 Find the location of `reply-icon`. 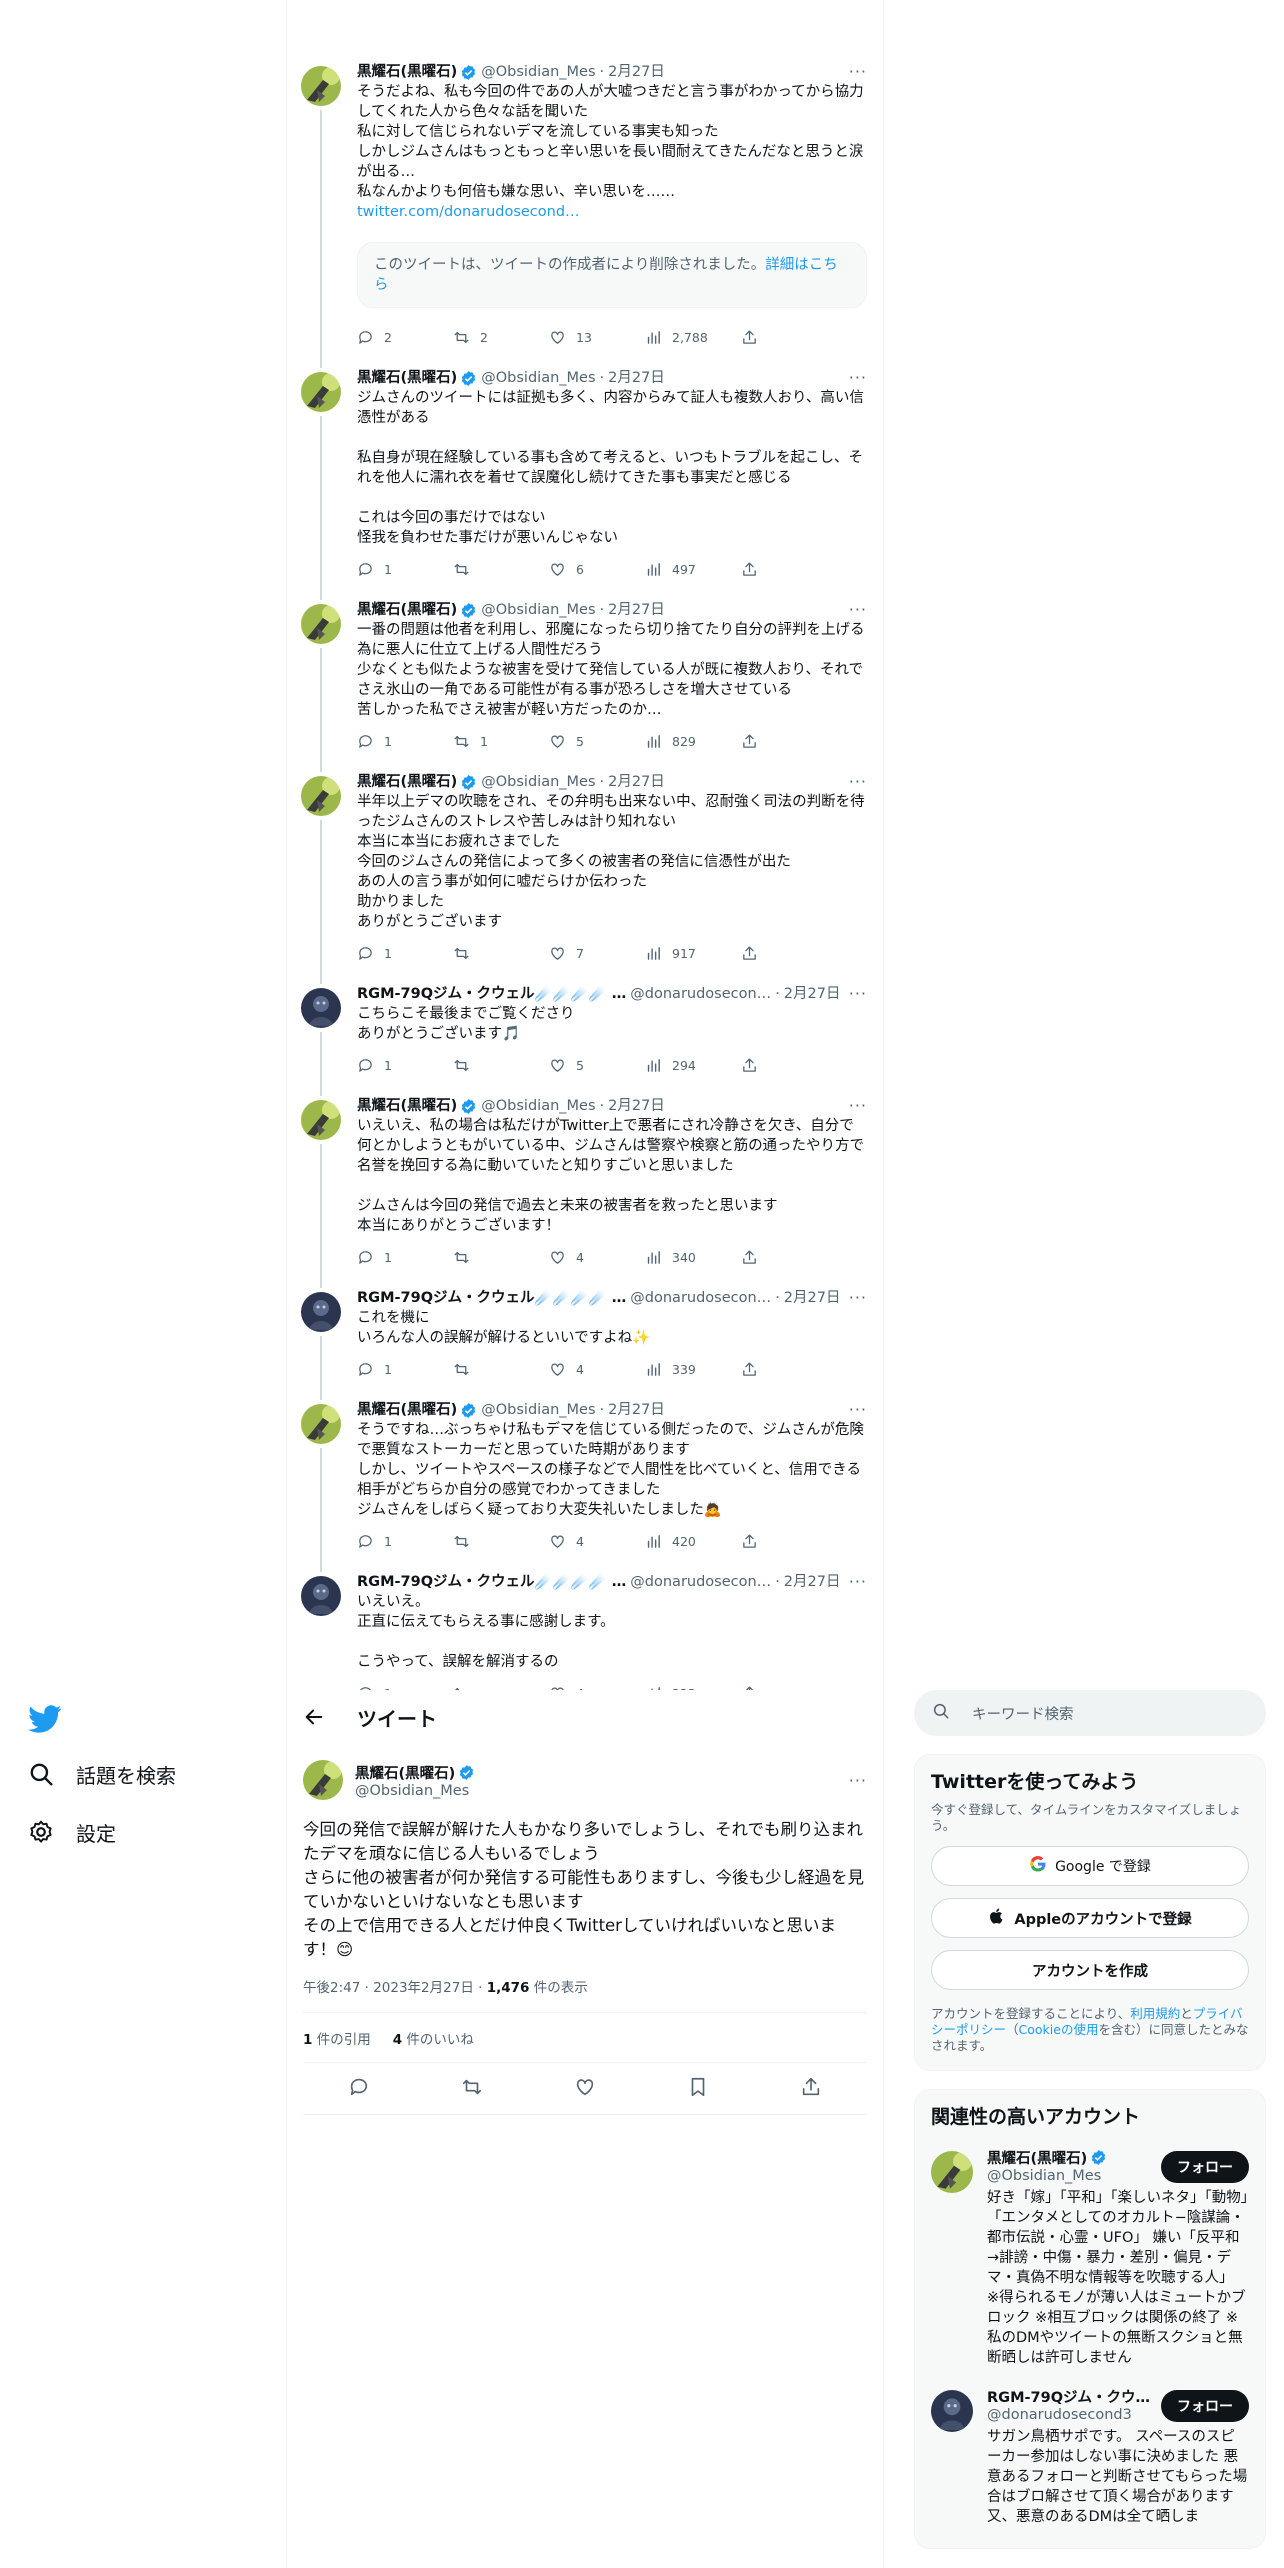

reply-icon is located at coordinates (359, 2089).